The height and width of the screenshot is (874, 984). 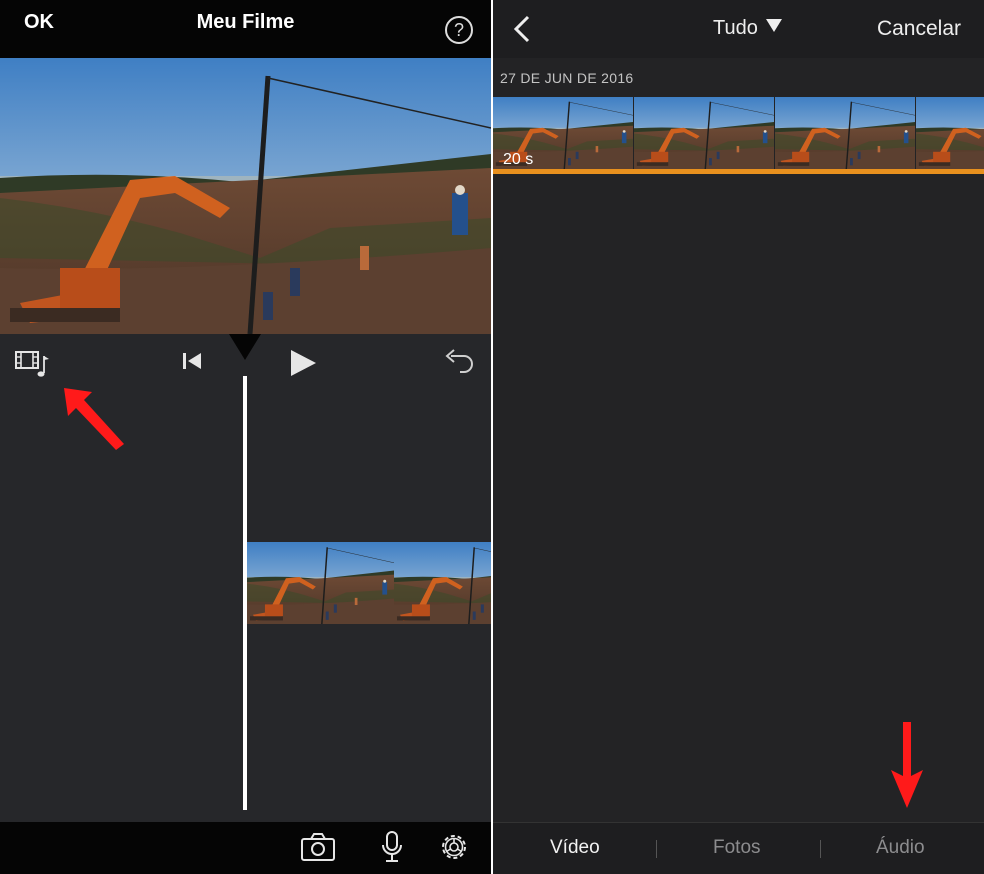 I want to click on help-icon: ?, so click(x=459, y=30).